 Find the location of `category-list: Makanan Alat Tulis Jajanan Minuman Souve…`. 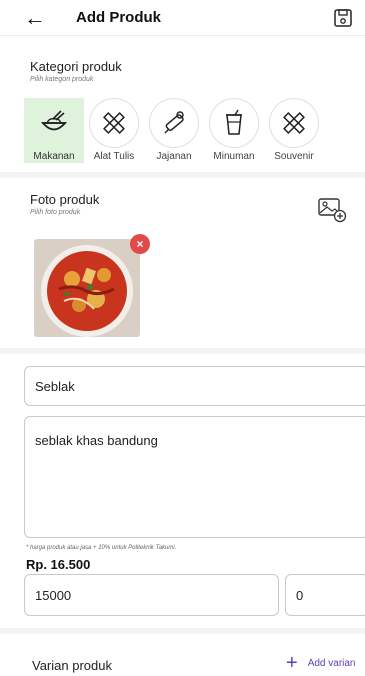

category-list: Makanan Alat Tulis Jajanan Minuman Souve… is located at coordinates (174, 130).